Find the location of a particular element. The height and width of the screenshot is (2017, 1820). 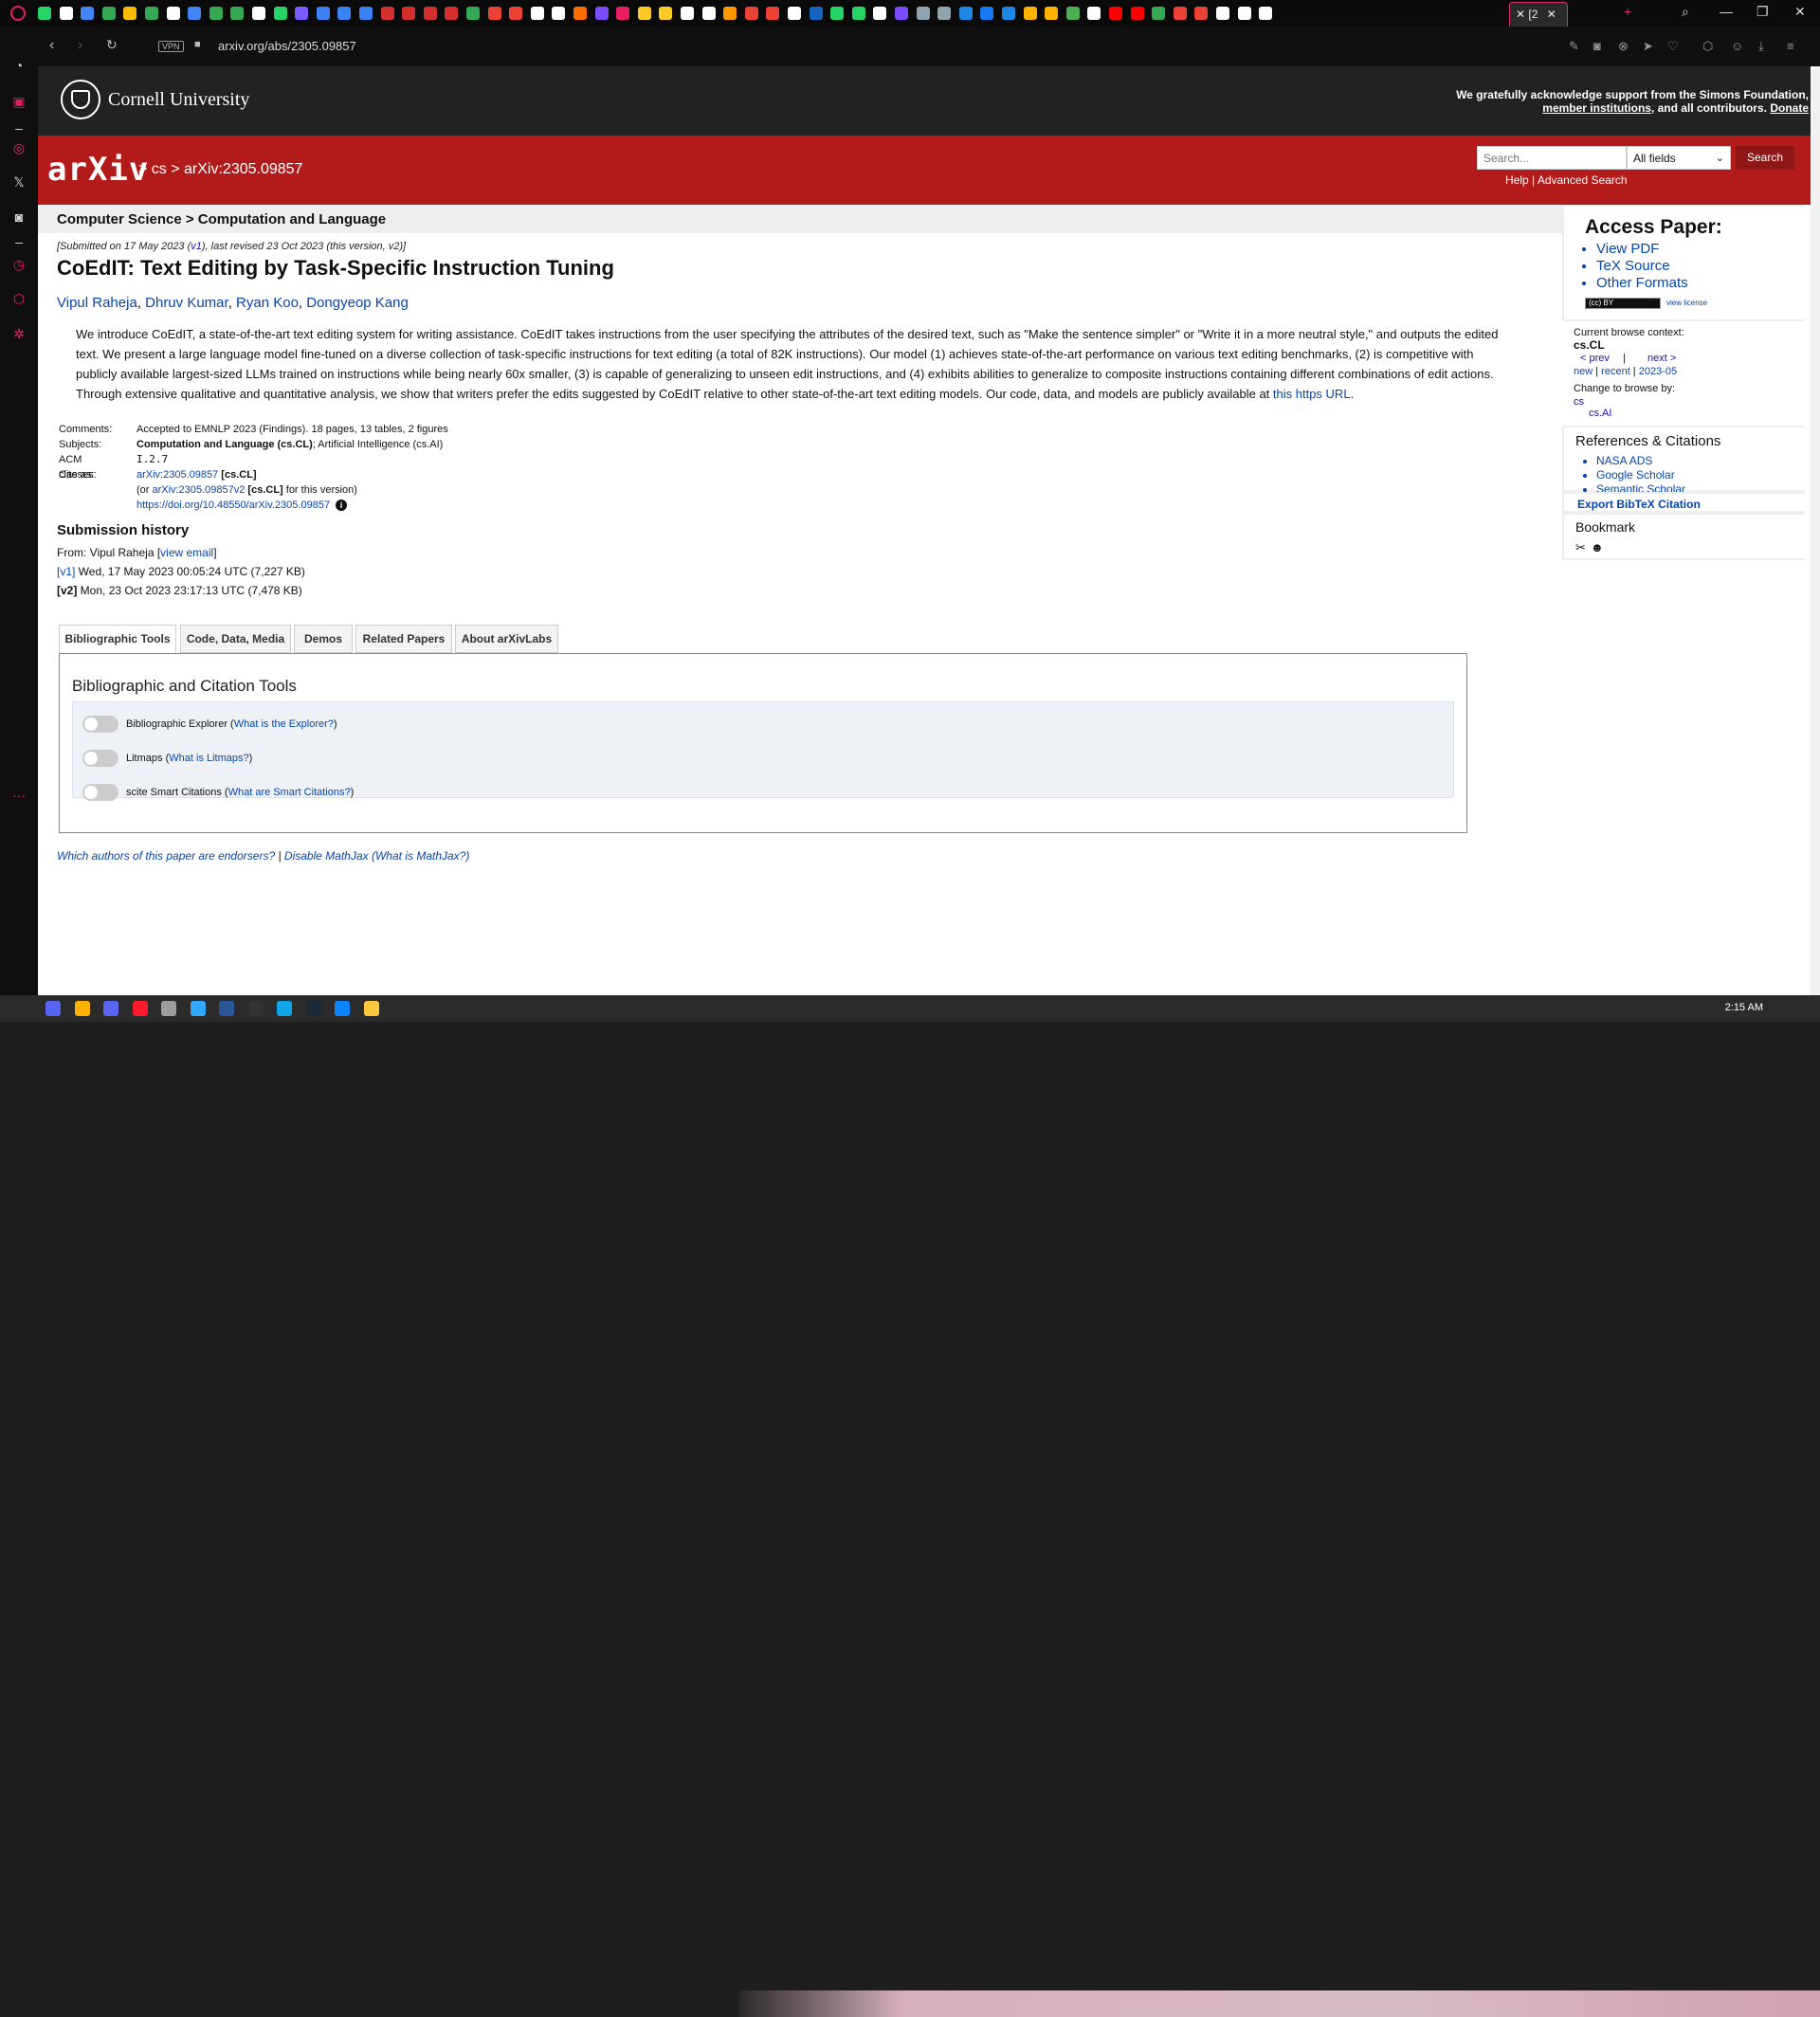

close-tab-icon: ✕ is located at coordinates (1551, 15).